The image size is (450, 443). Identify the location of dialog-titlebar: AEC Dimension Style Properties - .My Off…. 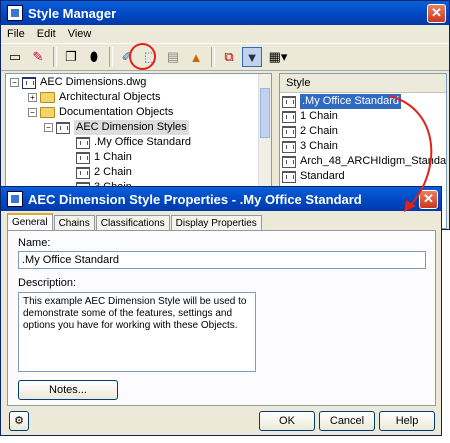
(221, 199).